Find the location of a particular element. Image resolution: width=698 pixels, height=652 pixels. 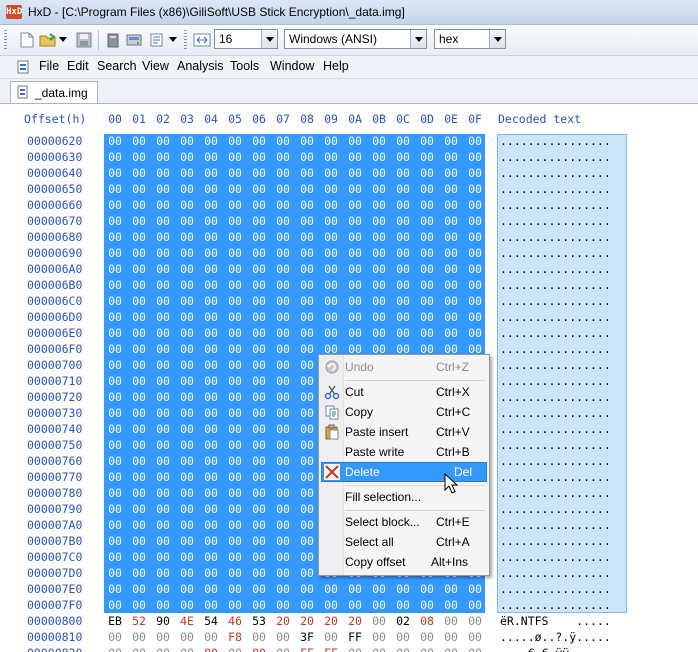

offset-base-select: hex is located at coordinates (470, 39).